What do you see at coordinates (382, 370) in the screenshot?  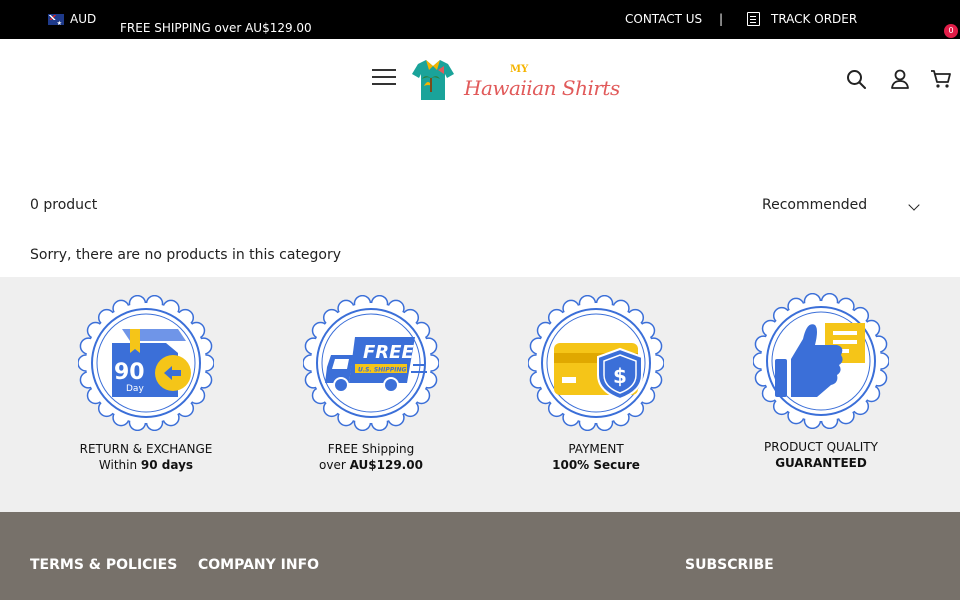 I see `badge-sub: U.S. SHIPPING` at bounding box center [382, 370].